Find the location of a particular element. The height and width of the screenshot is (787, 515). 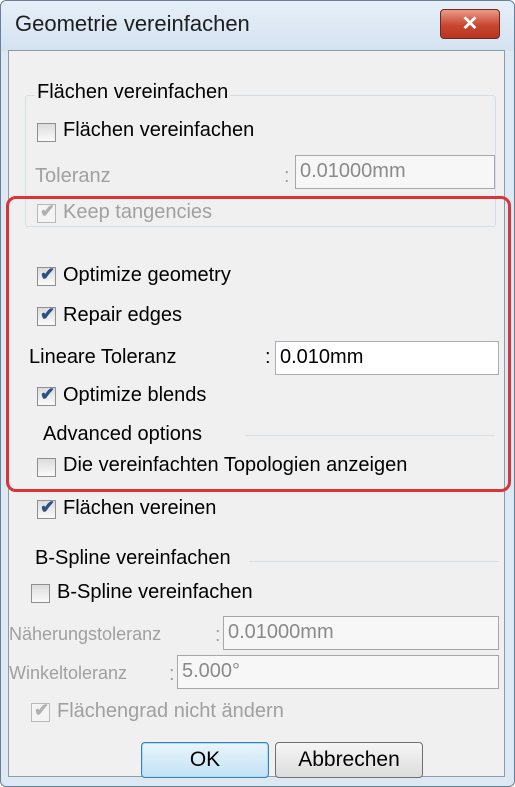

angle-tolerance-field: 5.000° is located at coordinates (338, 672).